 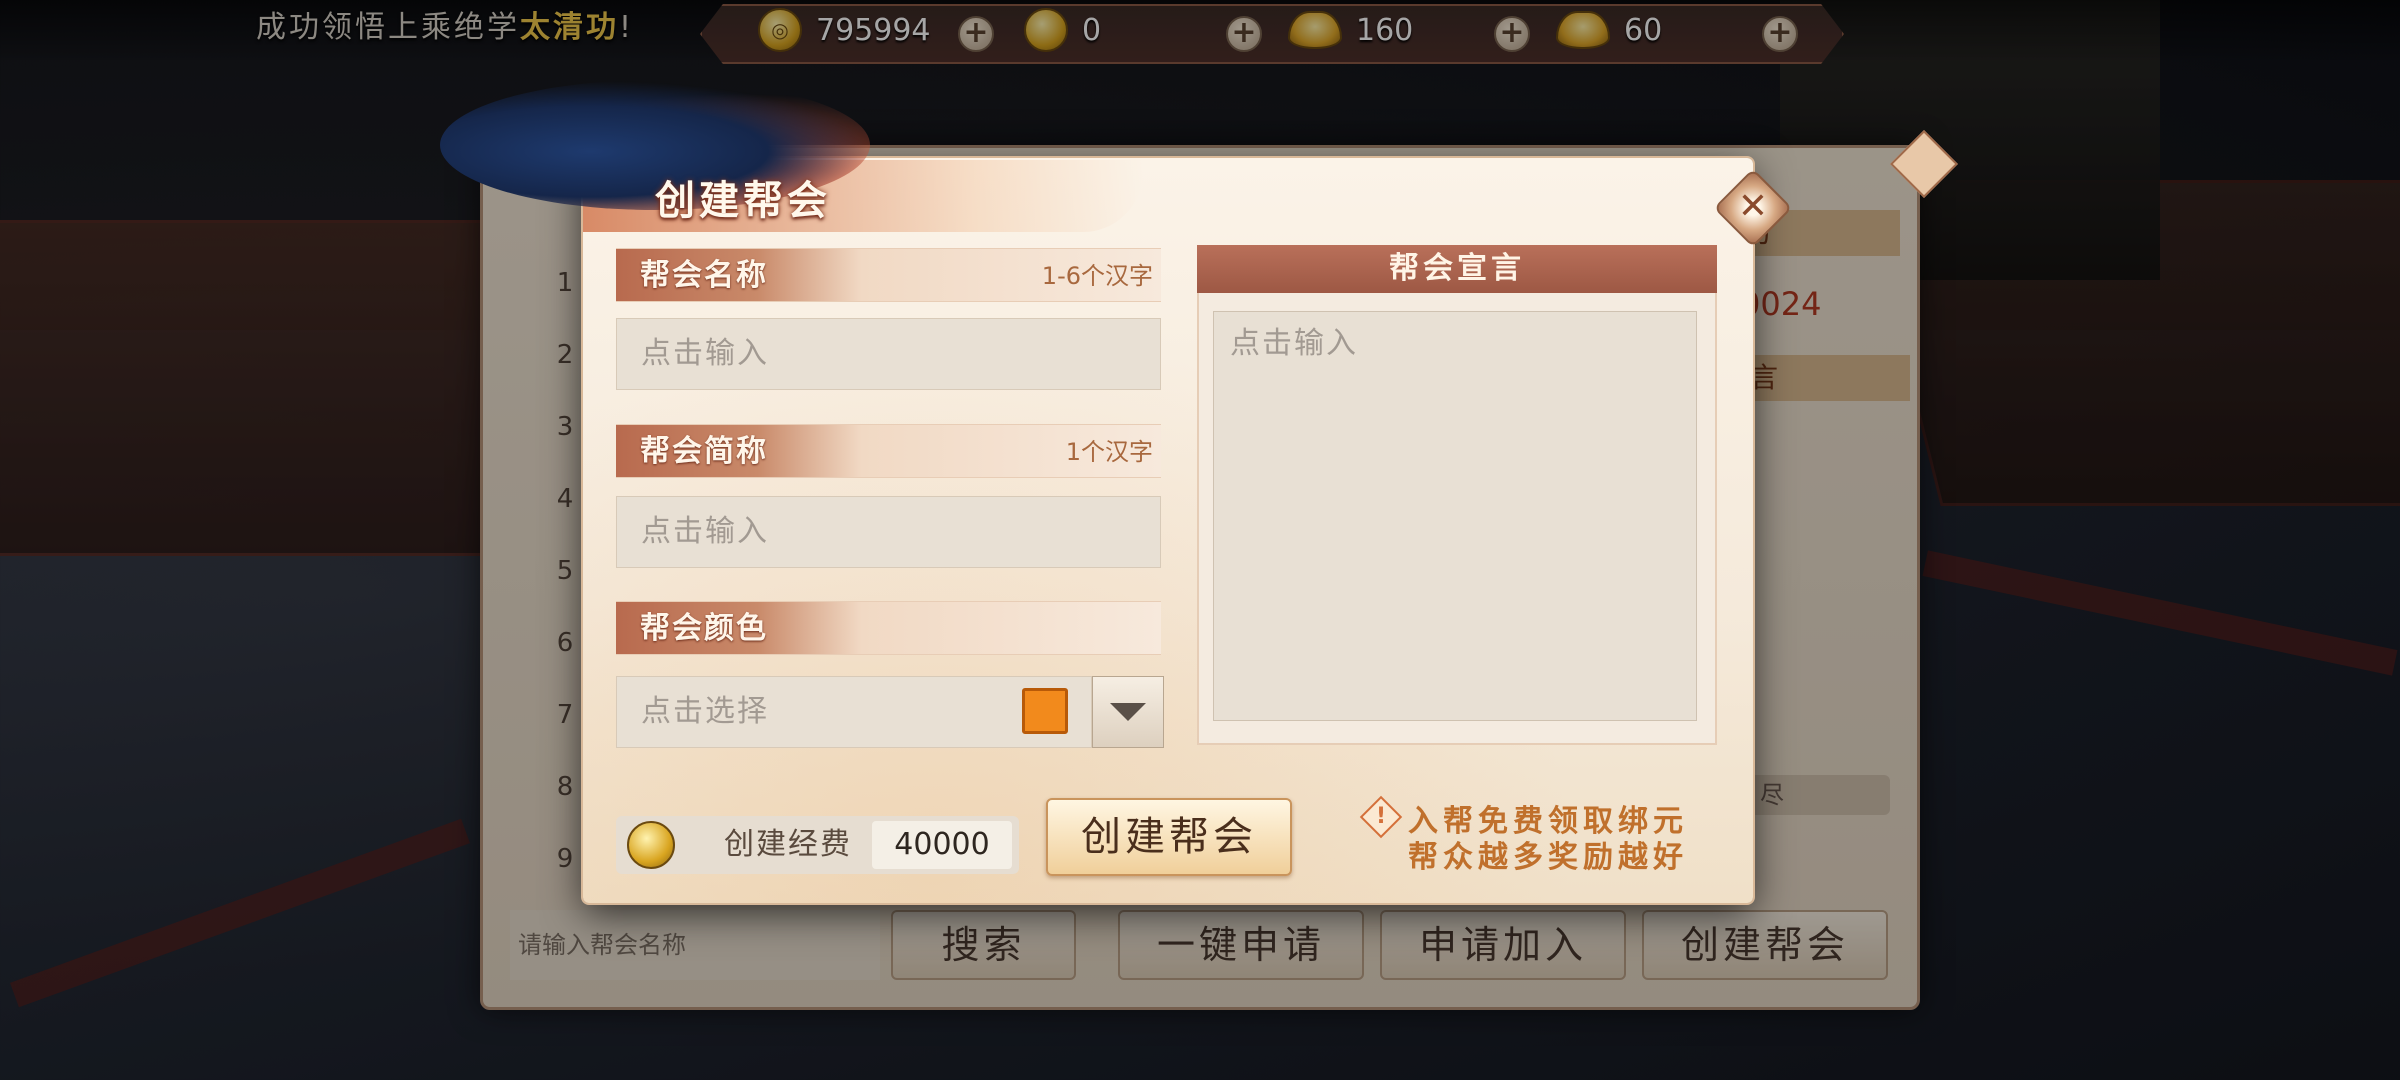 What do you see at coordinates (1815, 795) in the screenshot?
I see `guild-info-tail: 尽` at bounding box center [1815, 795].